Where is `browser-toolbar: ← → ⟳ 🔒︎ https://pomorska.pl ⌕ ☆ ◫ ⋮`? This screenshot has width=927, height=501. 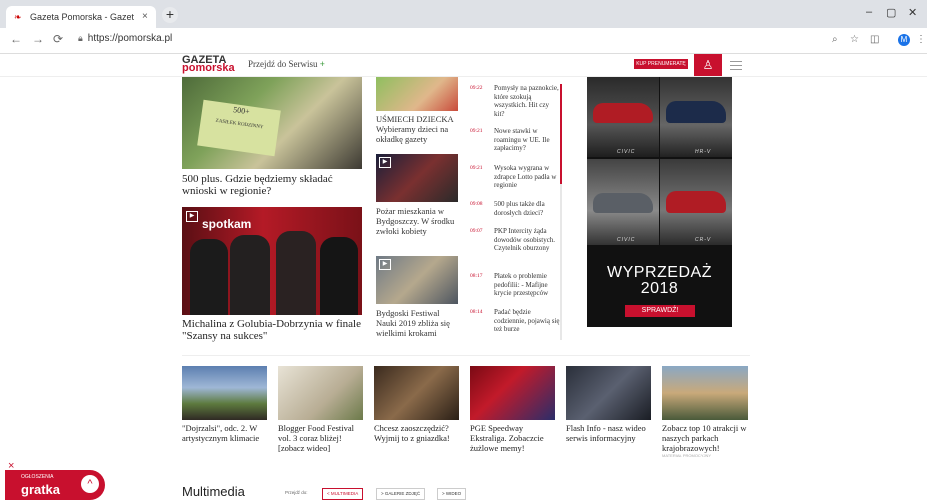
browser-toolbar: ← → ⟳ 🔒︎ https://pomorska.pl ⌕ ☆ ◫ ⋮ is located at coordinates (463, 41).